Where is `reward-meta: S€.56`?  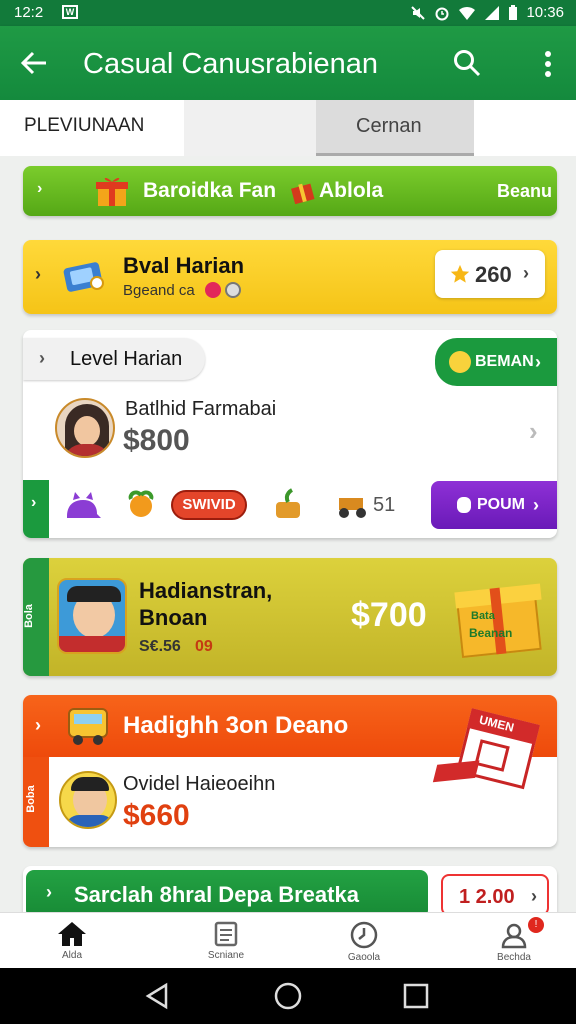 reward-meta: S€.56 is located at coordinates (160, 646).